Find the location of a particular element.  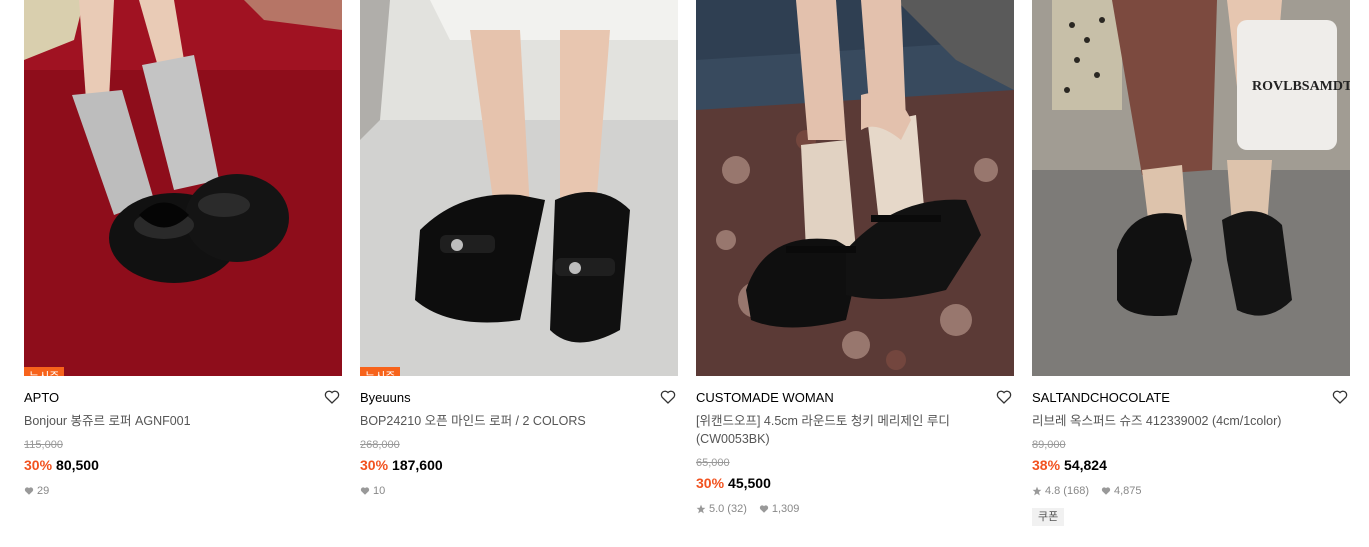

like-count: 4,875 is located at coordinates (1127, 491).